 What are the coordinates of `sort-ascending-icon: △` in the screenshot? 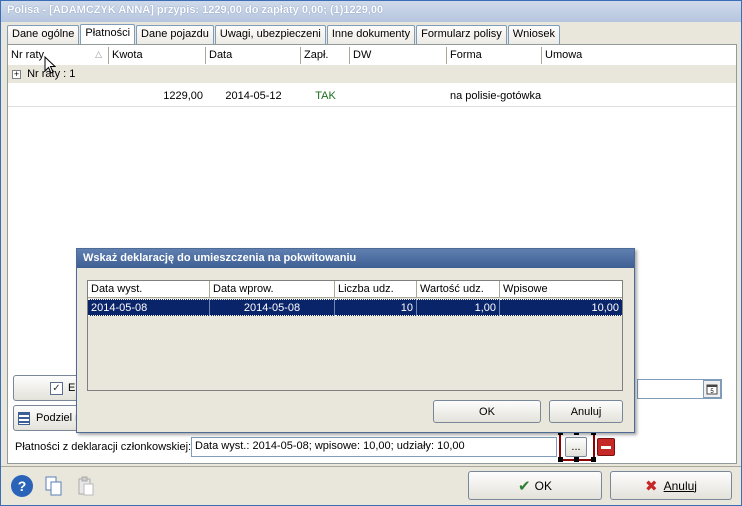 It's located at (98, 54).